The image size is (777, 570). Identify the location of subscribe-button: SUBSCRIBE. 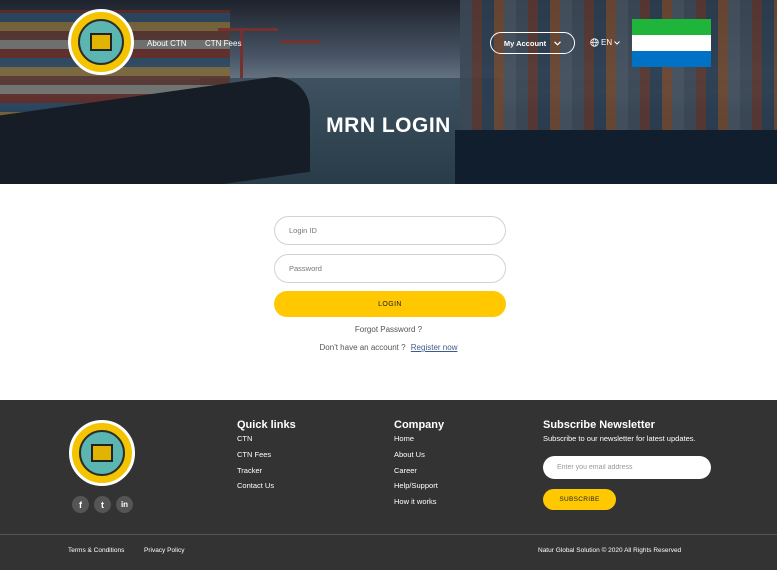
(579, 499).